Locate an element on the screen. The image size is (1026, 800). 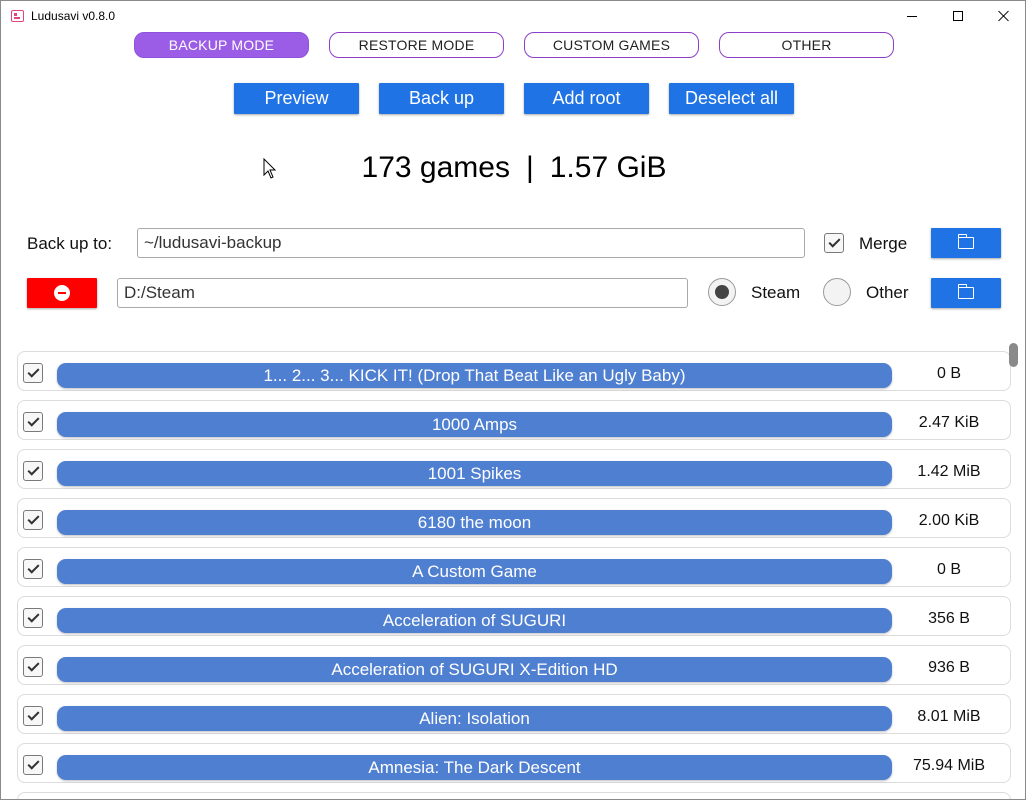
maximize-icon is located at coordinates (958, 16).